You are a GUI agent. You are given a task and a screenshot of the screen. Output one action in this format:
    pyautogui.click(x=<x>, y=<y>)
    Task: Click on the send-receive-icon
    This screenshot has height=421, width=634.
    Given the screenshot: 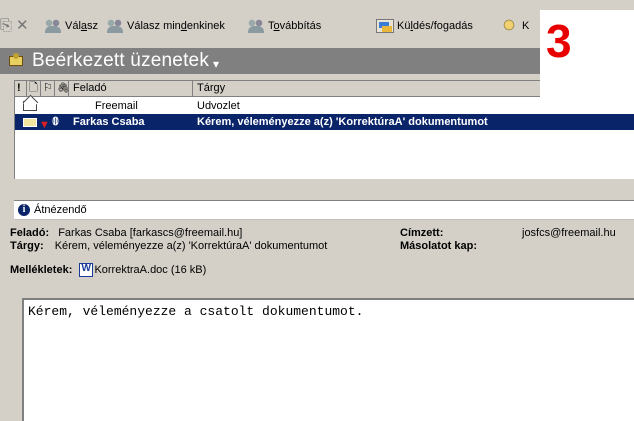 What is the action you would take?
    pyautogui.click(x=385, y=26)
    